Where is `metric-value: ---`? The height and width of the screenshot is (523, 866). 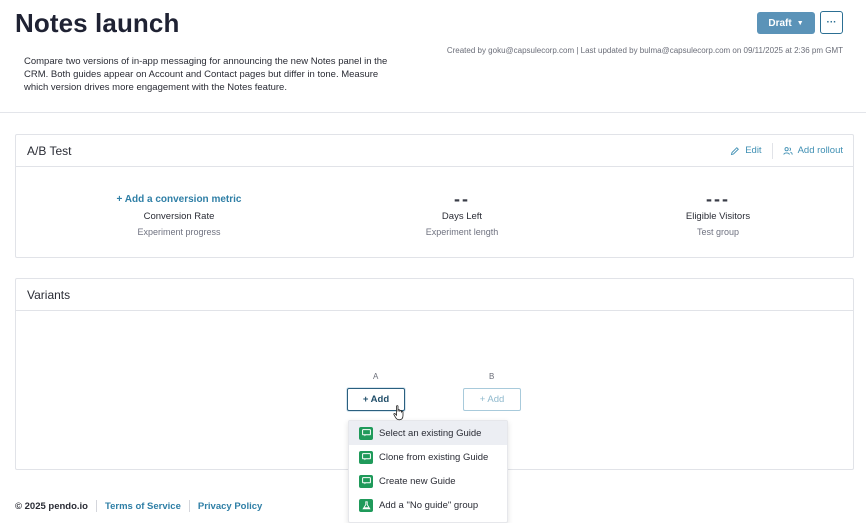
metric-value: --- is located at coordinates (718, 199).